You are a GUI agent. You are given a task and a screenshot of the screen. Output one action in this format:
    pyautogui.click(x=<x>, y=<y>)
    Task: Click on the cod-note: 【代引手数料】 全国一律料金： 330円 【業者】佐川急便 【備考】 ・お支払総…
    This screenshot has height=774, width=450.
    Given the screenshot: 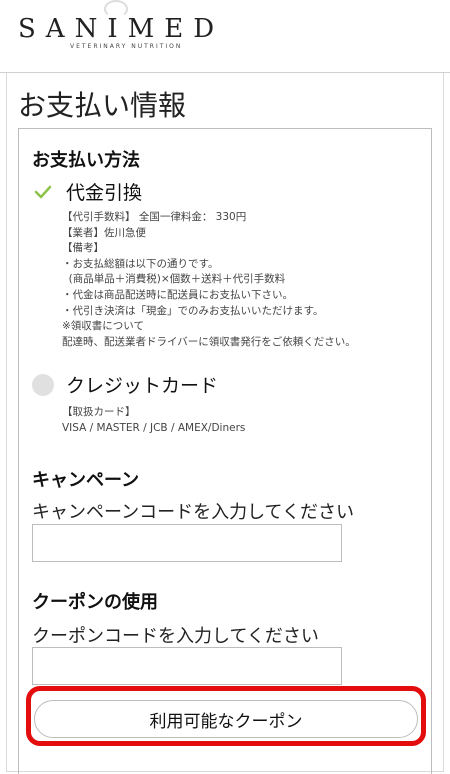 What is the action you would take?
    pyautogui.click(x=209, y=279)
    